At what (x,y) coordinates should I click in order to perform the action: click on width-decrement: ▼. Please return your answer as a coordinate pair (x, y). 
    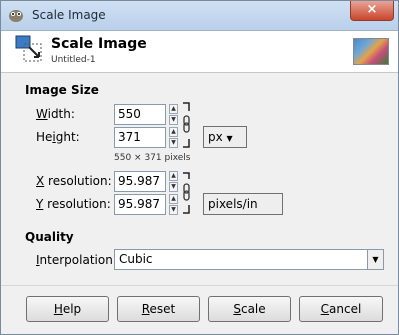
    Looking at the image, I should click on (173, 120).